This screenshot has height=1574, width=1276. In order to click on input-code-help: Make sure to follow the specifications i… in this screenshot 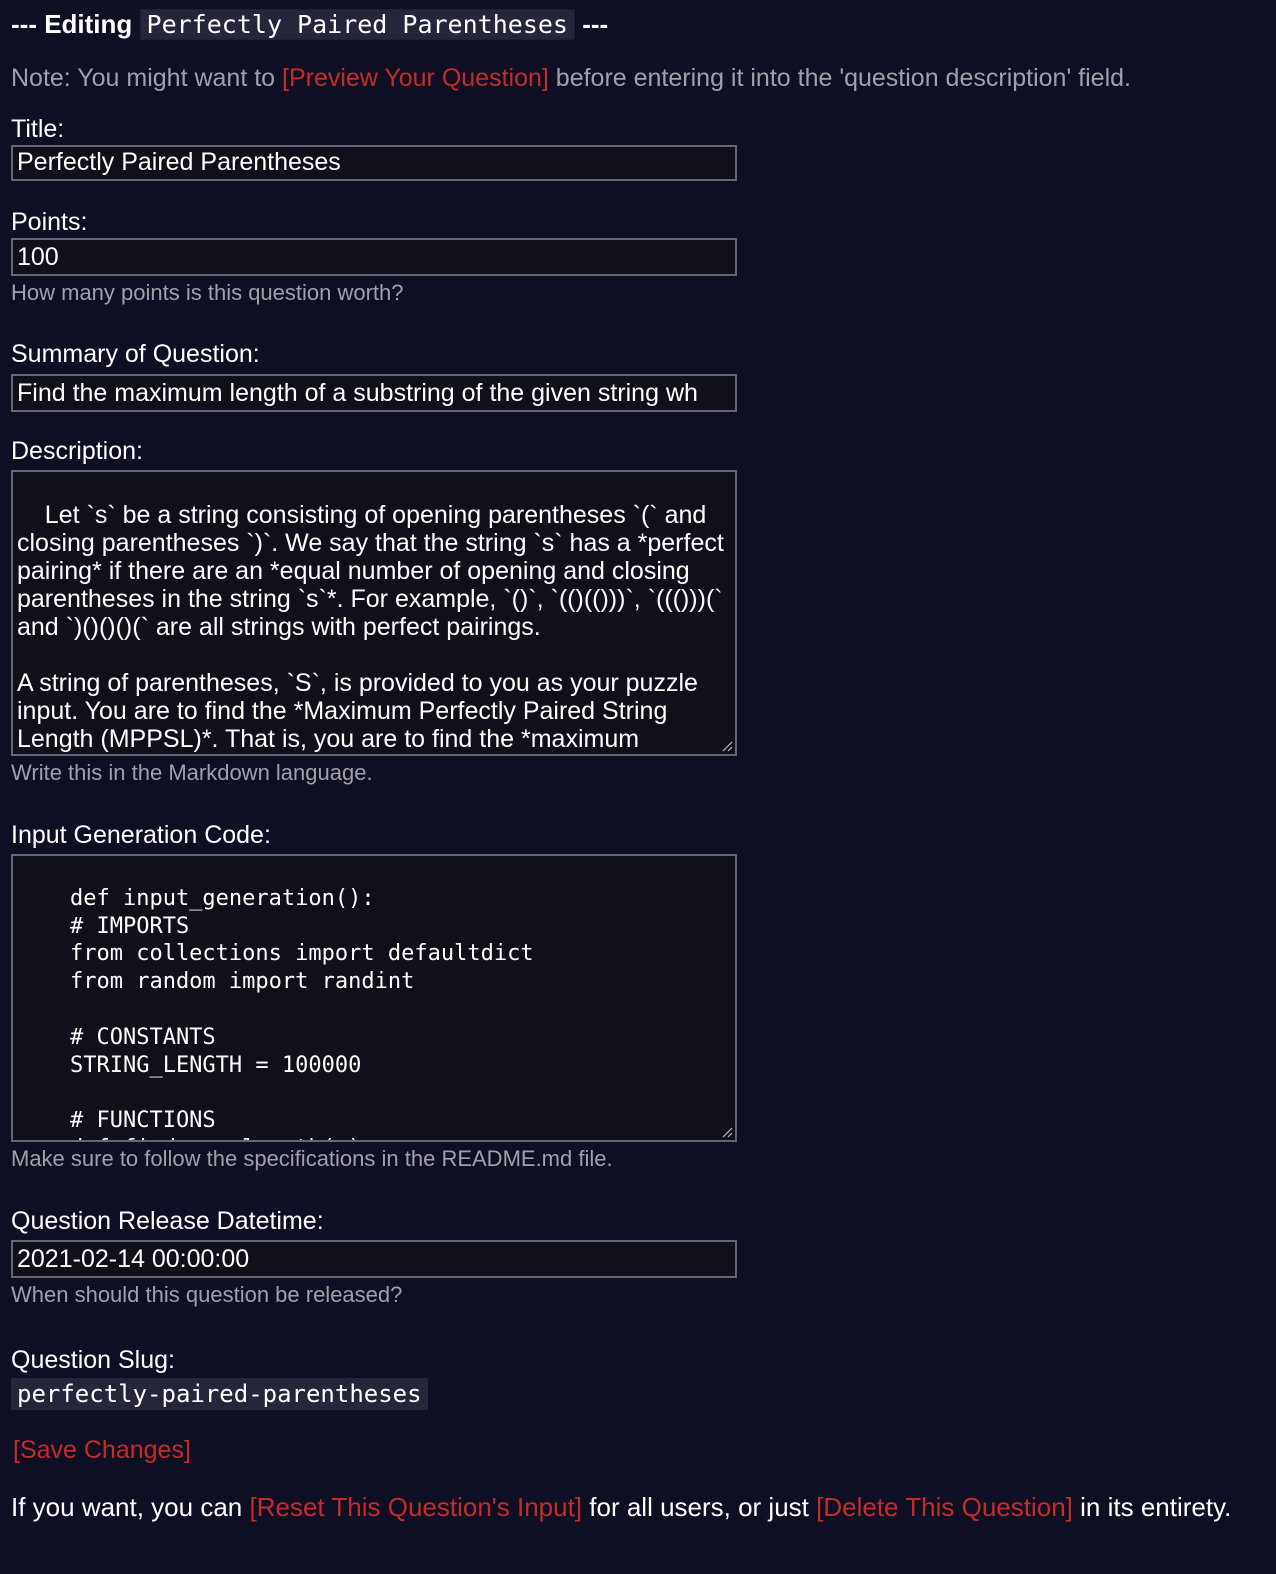, I will do `click(312, 1158)`.